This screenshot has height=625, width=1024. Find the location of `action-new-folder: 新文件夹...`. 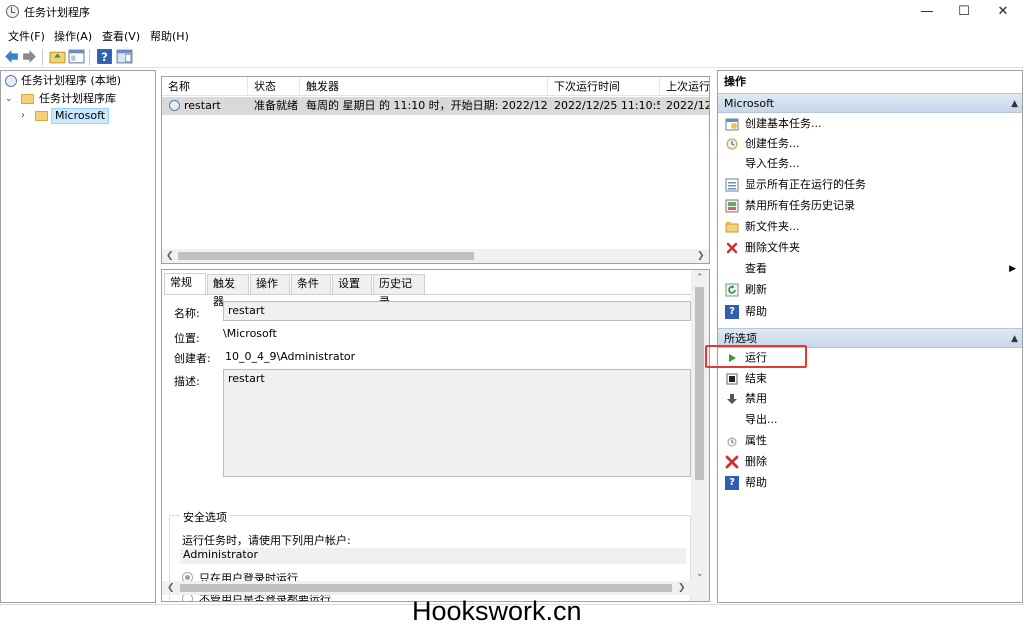

action-new-folder: 新文件夹... is located at coordinates (870, 227).